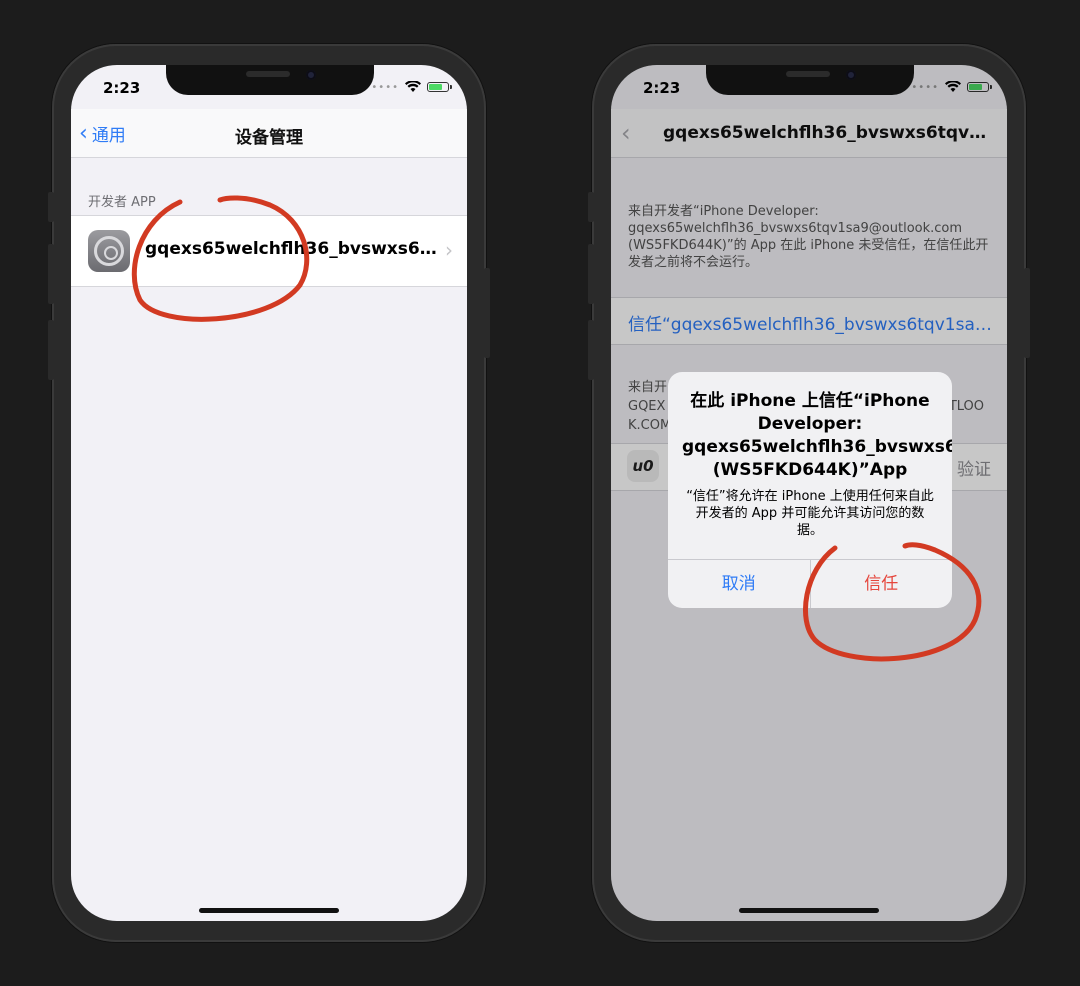  I want to click on wifi-icon, so click(413, 86).